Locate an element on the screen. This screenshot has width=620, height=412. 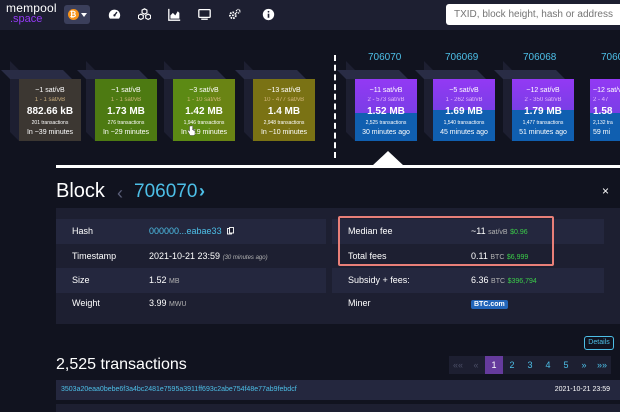
block-size: 1.79 MB is located at coordinates (543, 111).